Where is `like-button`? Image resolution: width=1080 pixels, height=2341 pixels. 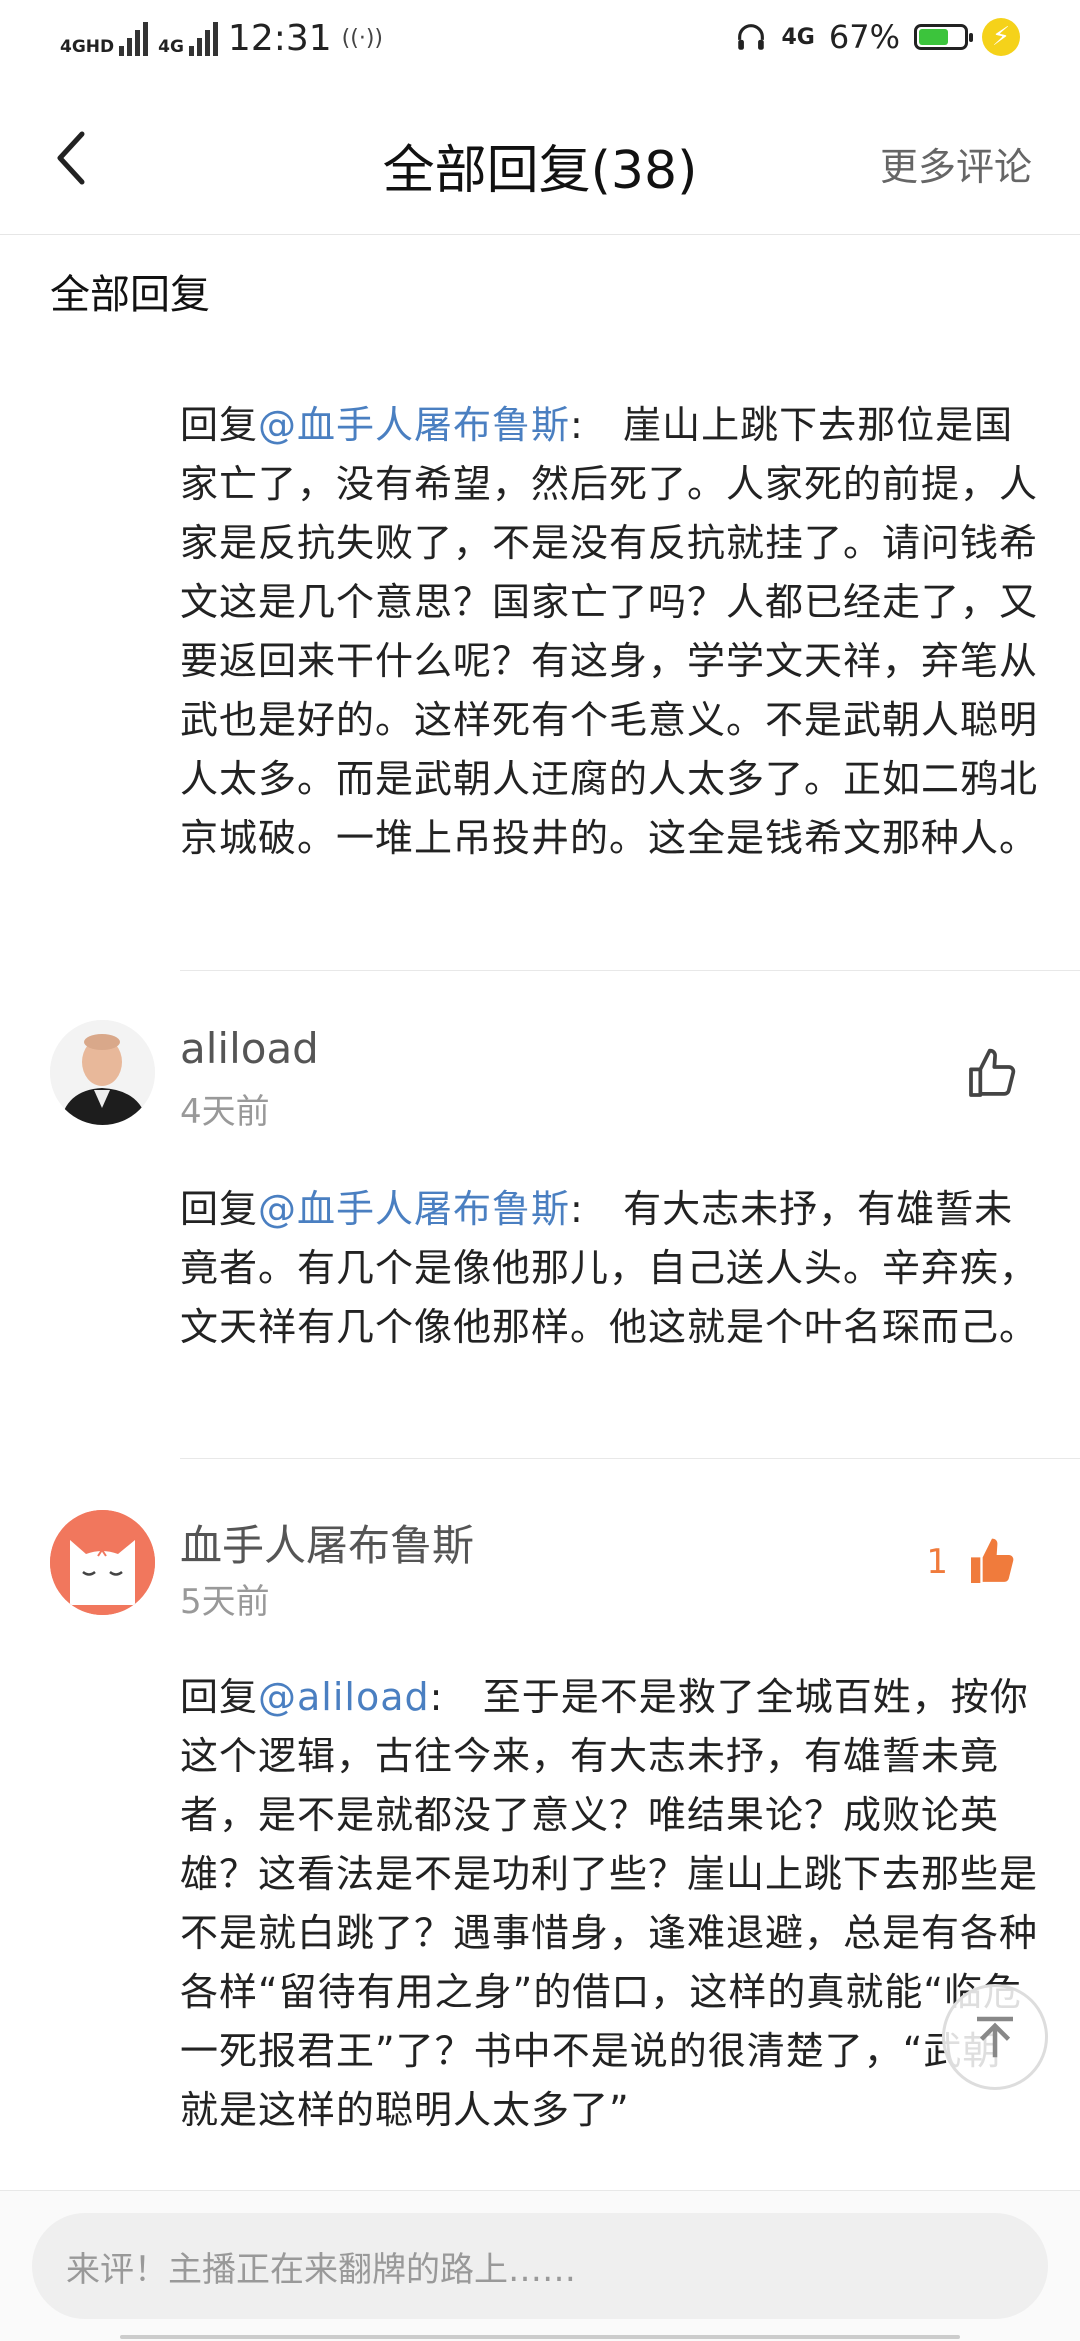 like-button is located at coordinates (984, 1074).